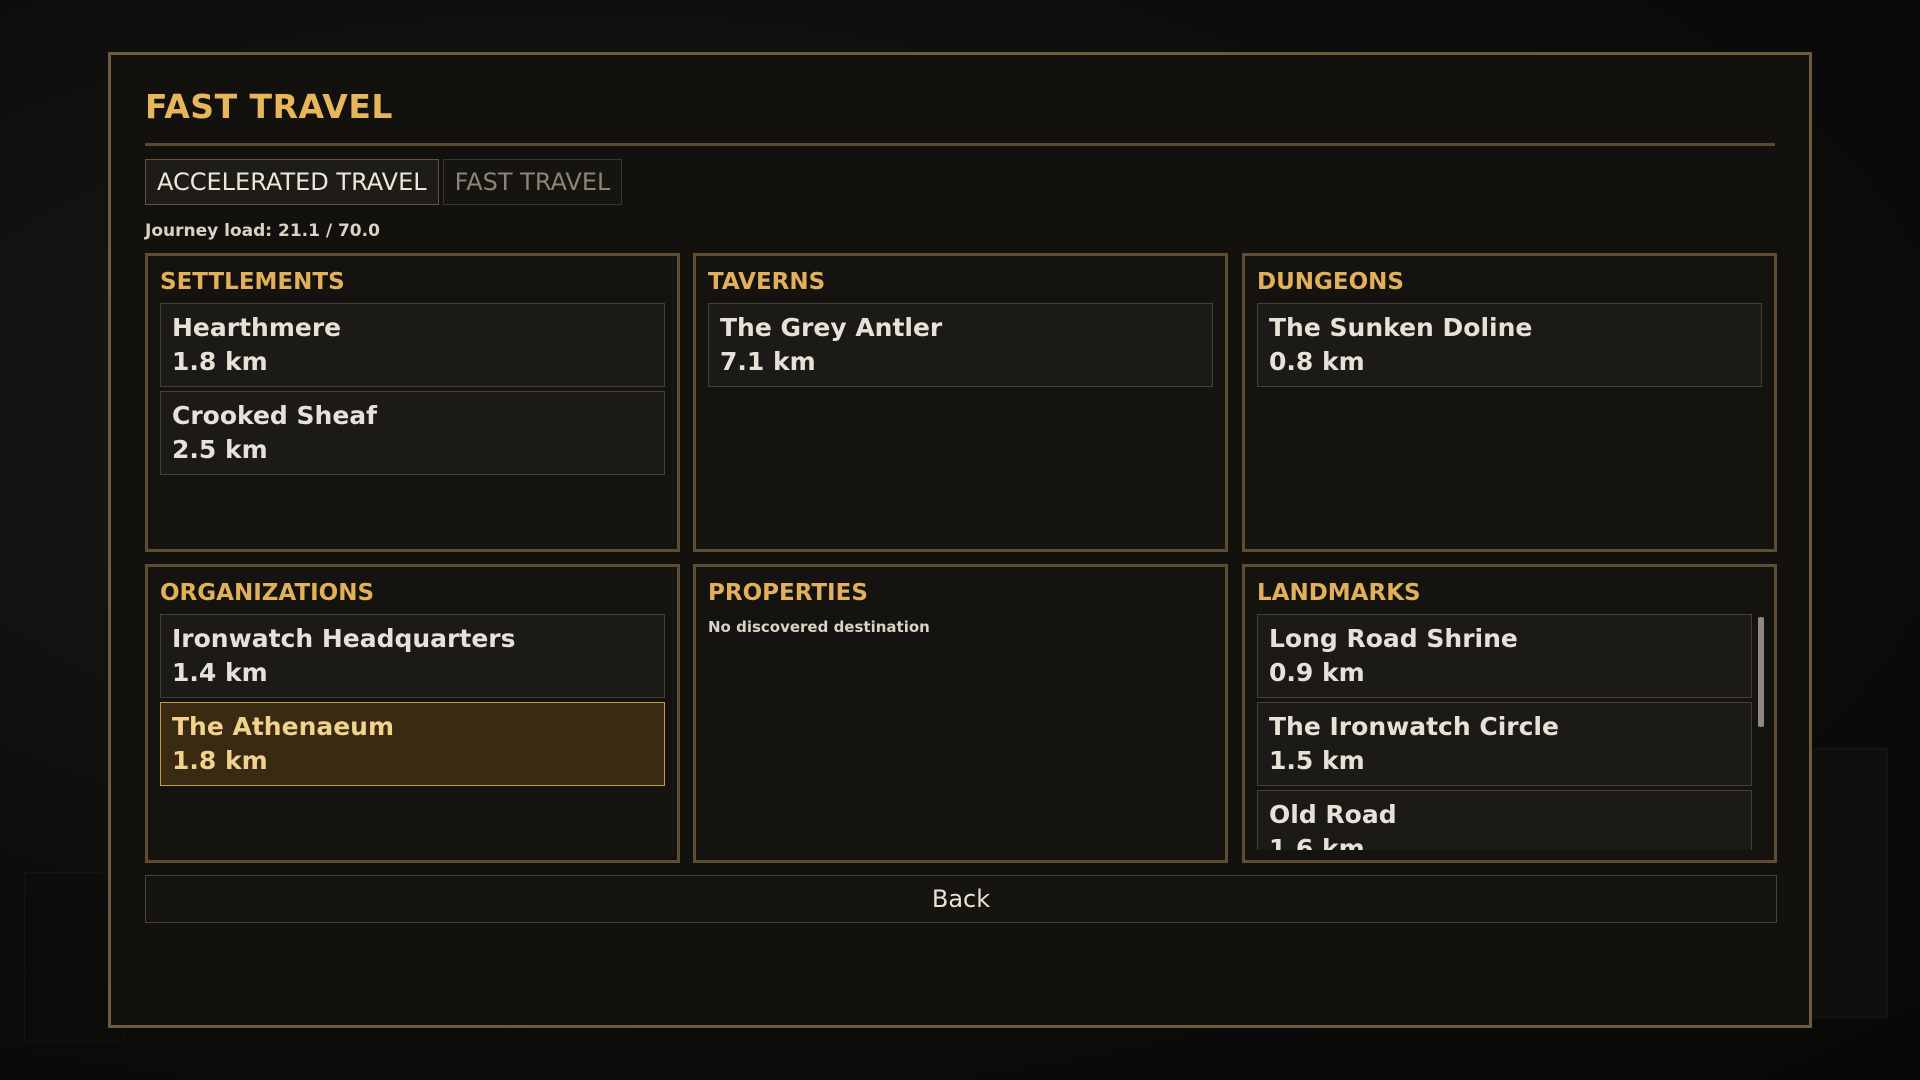 The width and height of the screenshot is (1920, 1080). What do you see at coordinates (767, 282) in the screenshot?
I see `section-title: TAVERNS` at bounding box center [767, 282].